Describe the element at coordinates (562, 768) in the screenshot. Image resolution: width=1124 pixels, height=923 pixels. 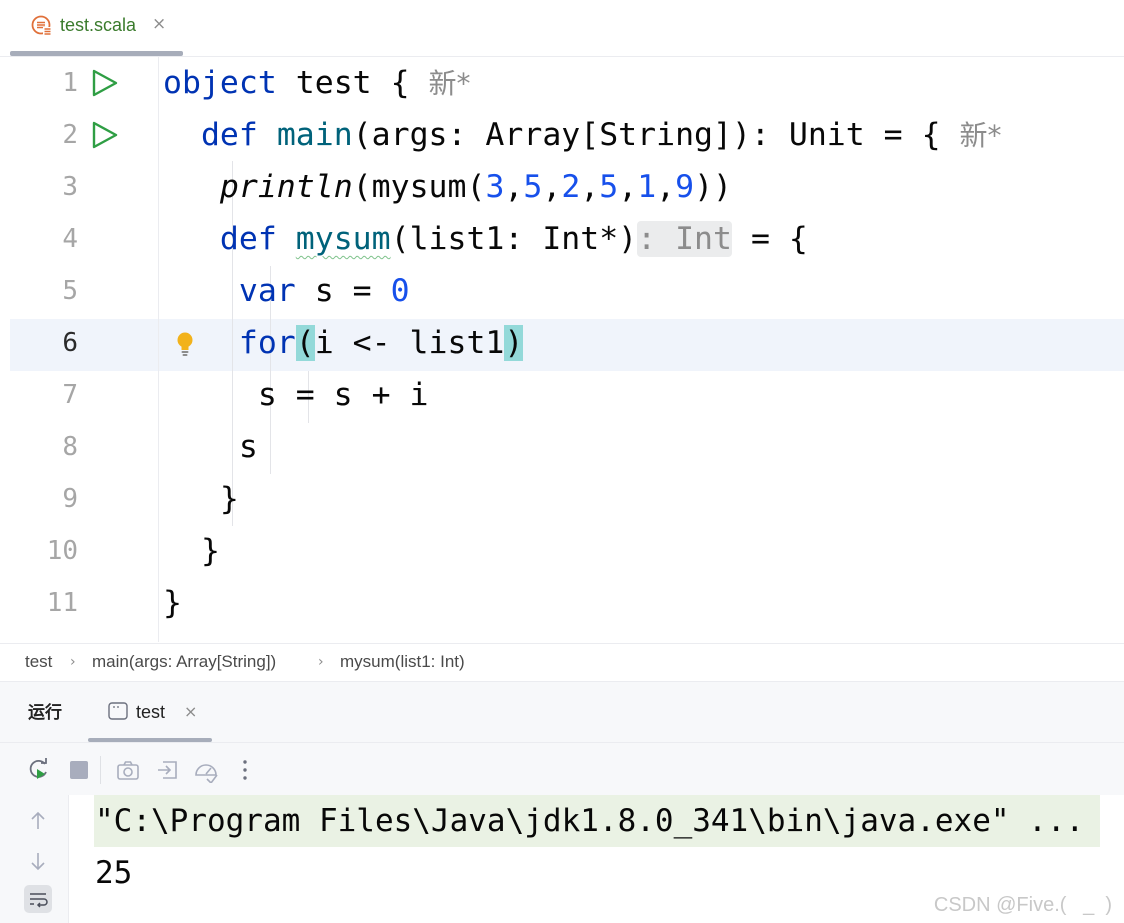
I see `run-toolbar` at that location.